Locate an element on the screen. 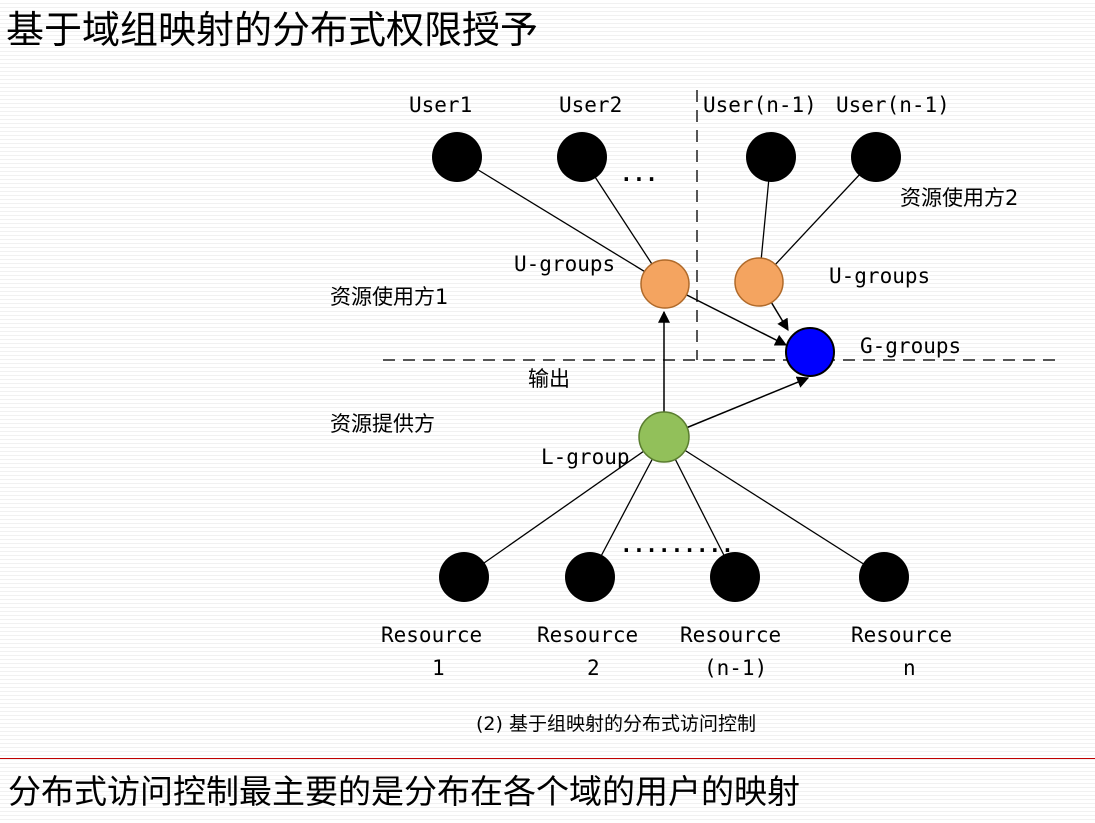  g-groups-label: G-groups is located at coordinates (910, 346).